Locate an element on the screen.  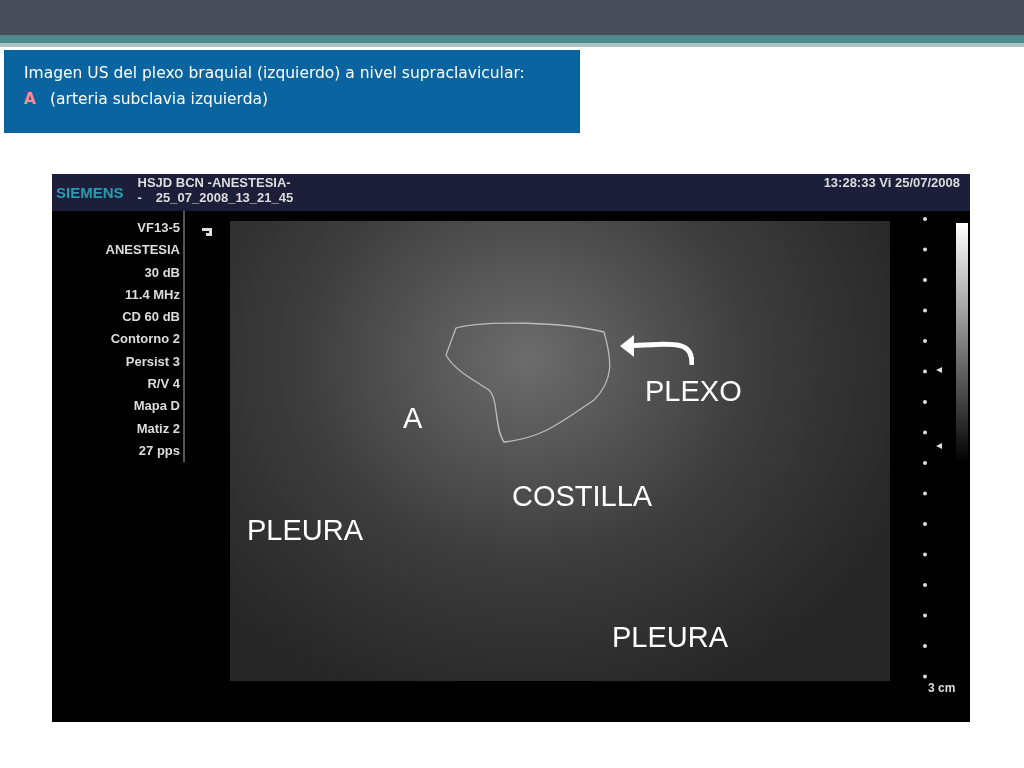
parameter-text: VF13-5 is located at coordinates (158, 228).